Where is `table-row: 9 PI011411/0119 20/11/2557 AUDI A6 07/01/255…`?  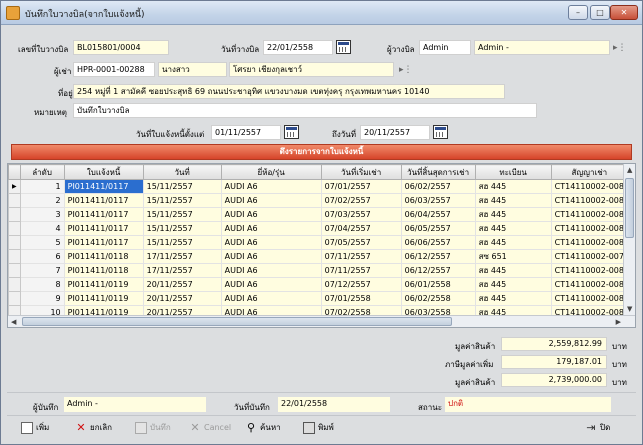 table-row: 9 PI011411/0119 20/11/2557 AUDI A6 07/01/255… is located at coordinates (318, 298).